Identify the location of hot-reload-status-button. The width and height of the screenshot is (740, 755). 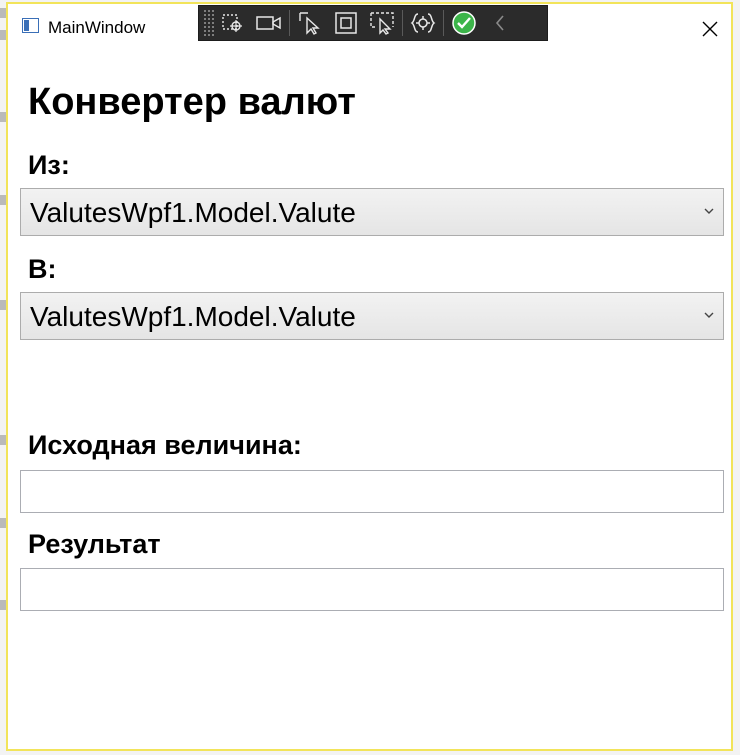
(464, 23).